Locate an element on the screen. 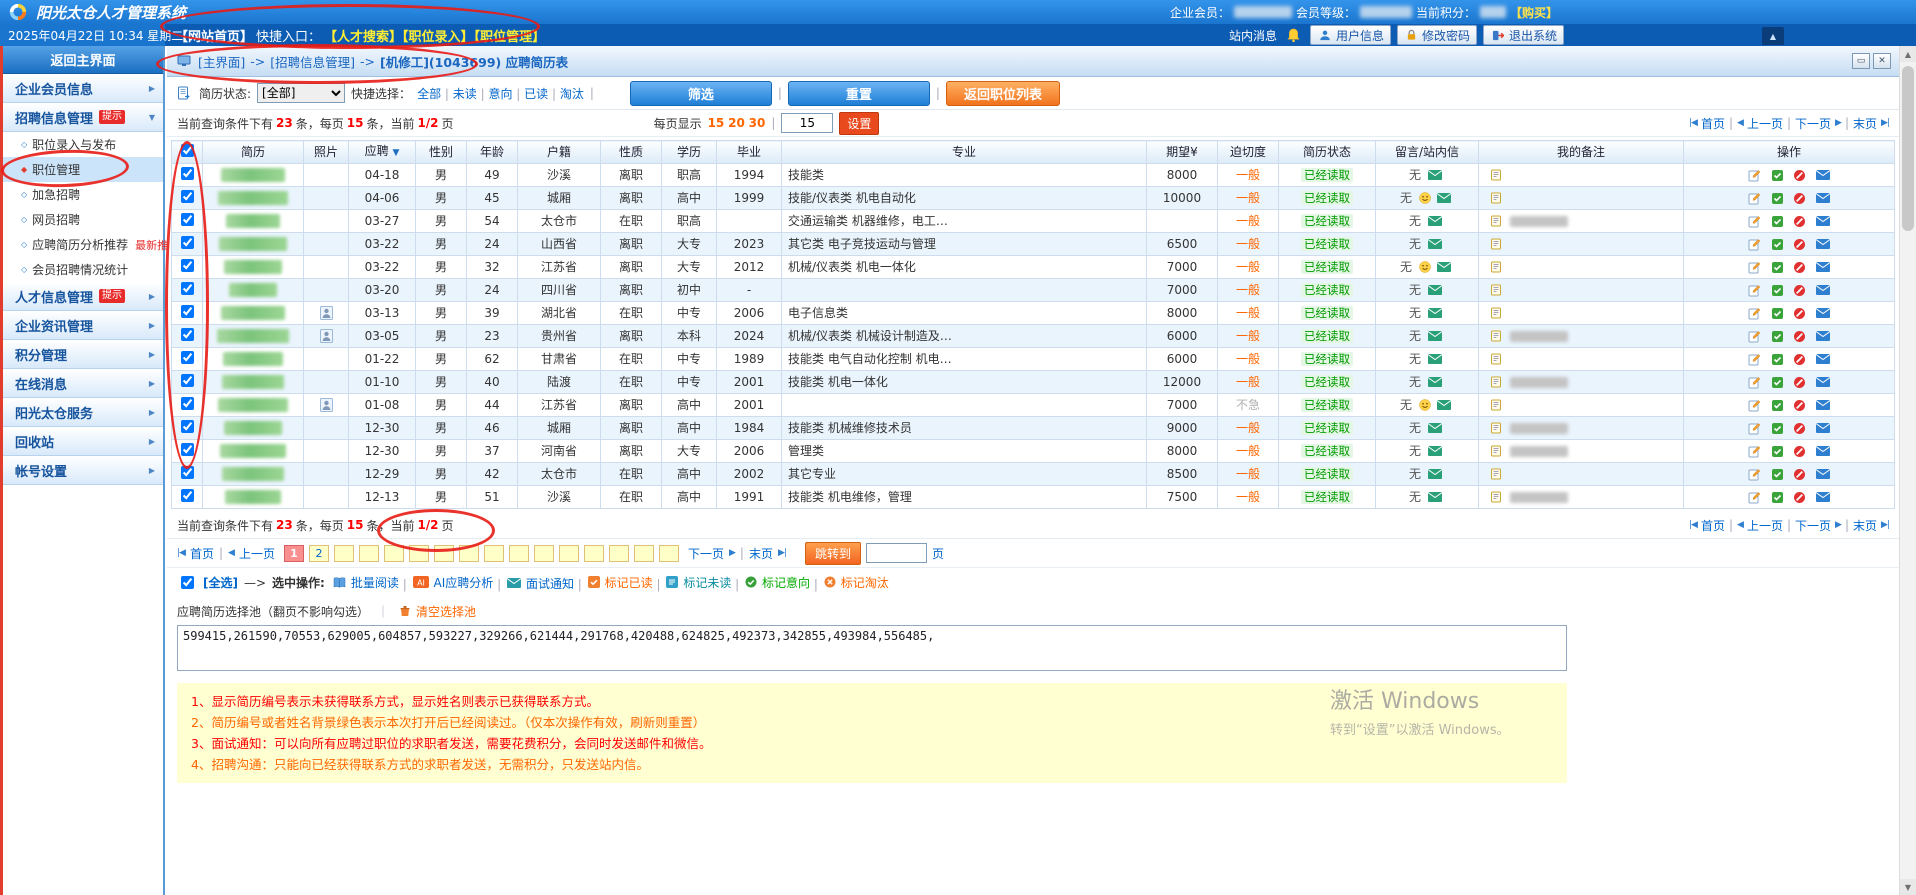 Image resolution: width=1916 pixels, height=895 pixels. quick-option-0: 全部 is located at coordinates (429, 94).